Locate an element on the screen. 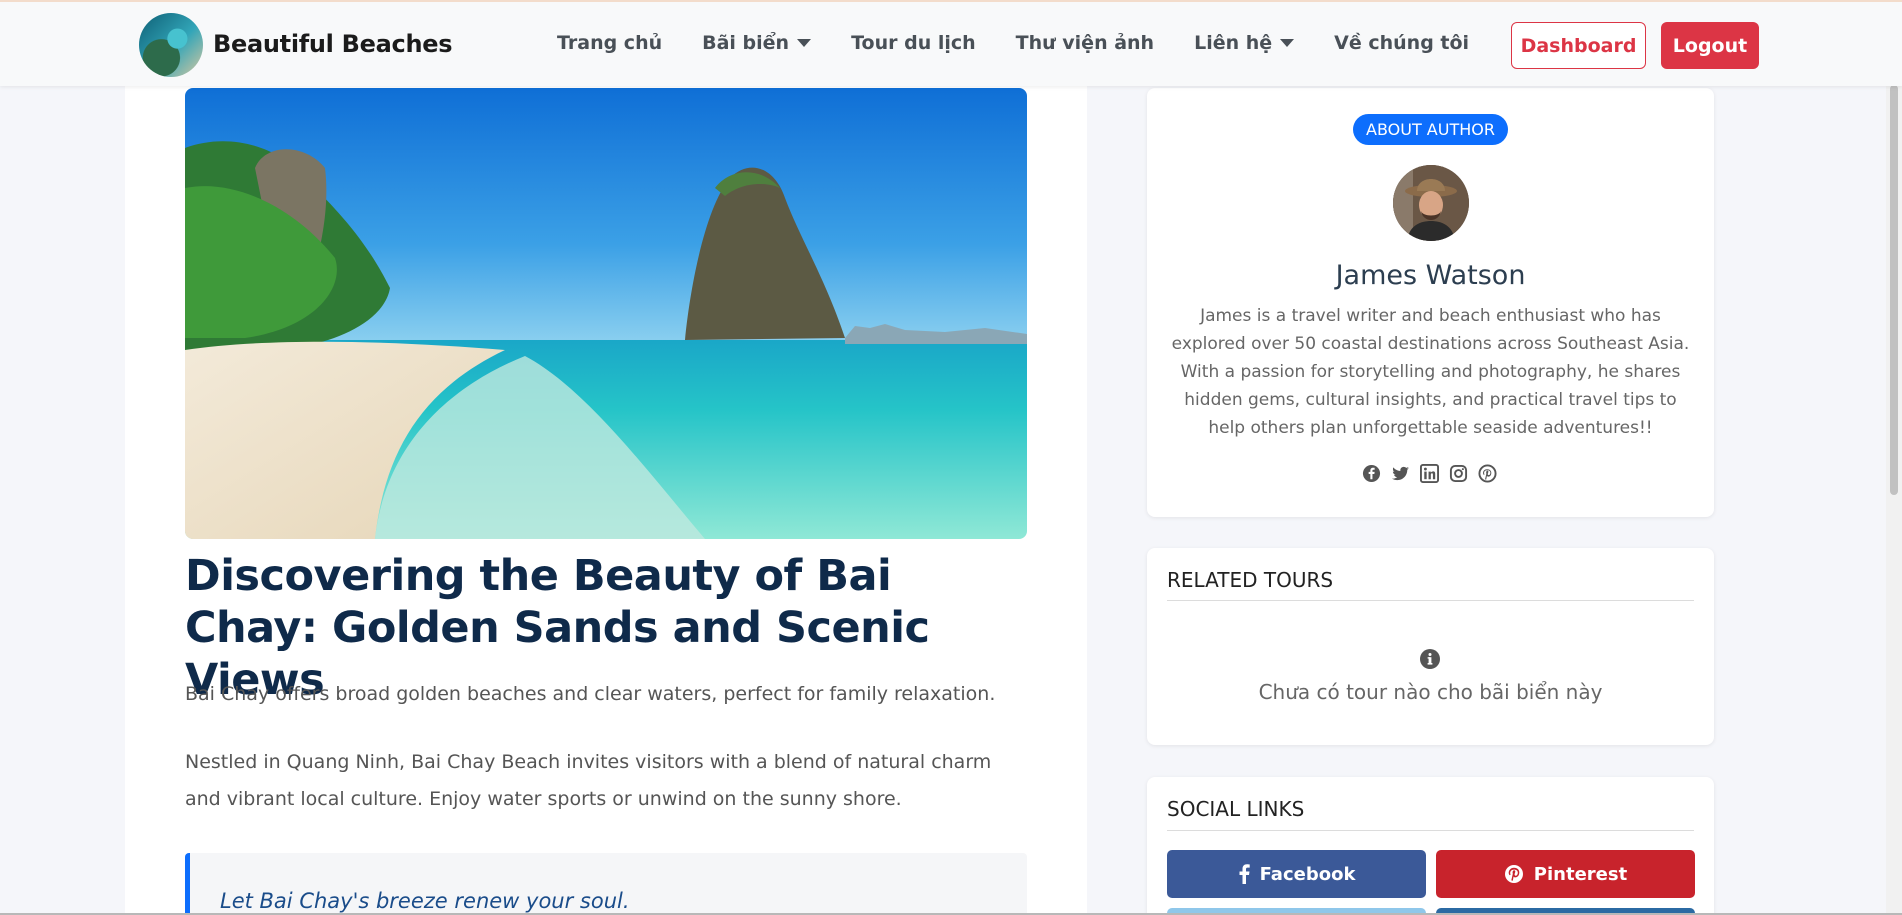 The width and height of the screenshot is (1902, 915). nav-item-tours: Tour du lịch is located at coordinates (913, 43).